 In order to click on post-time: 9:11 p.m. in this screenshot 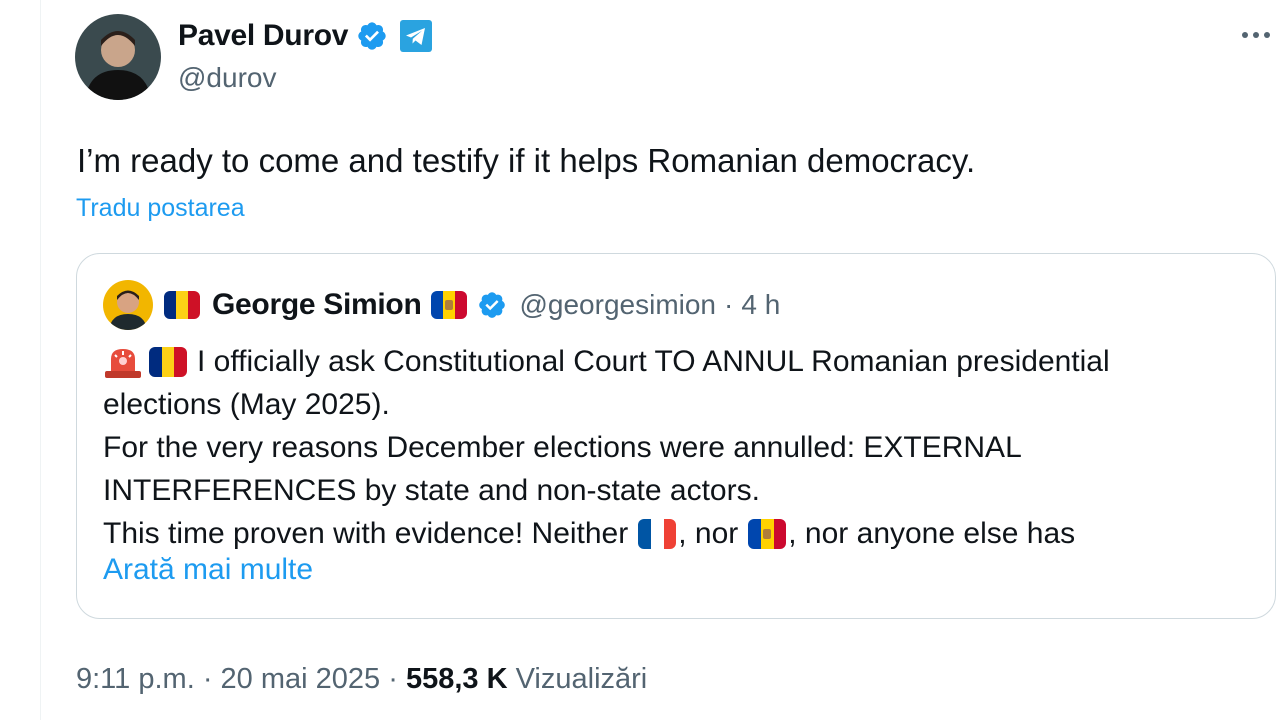, I will do `click(135, 679)`.